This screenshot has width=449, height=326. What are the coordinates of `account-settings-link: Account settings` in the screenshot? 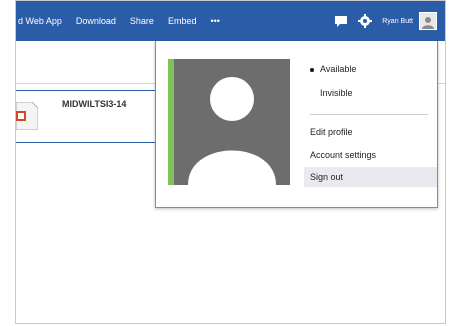 It's located at (370, 155).